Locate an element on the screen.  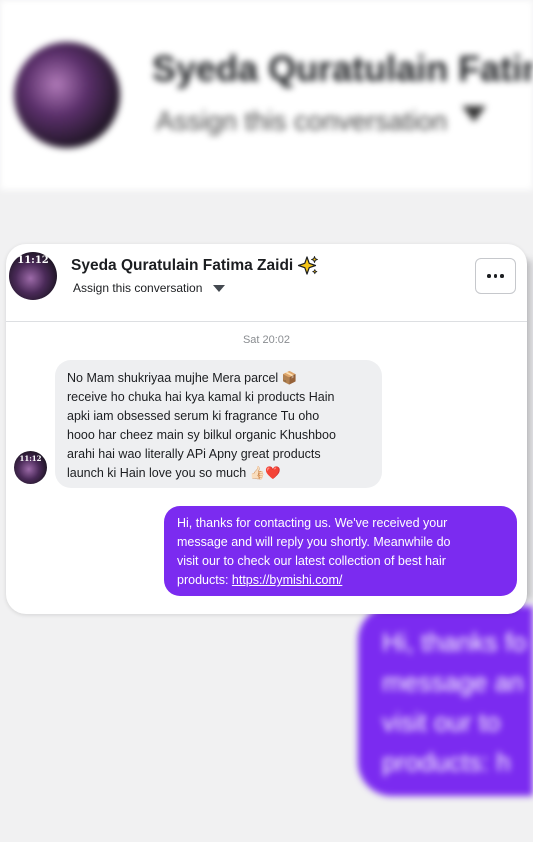
more-options-button is located at coordinates (495, 276).